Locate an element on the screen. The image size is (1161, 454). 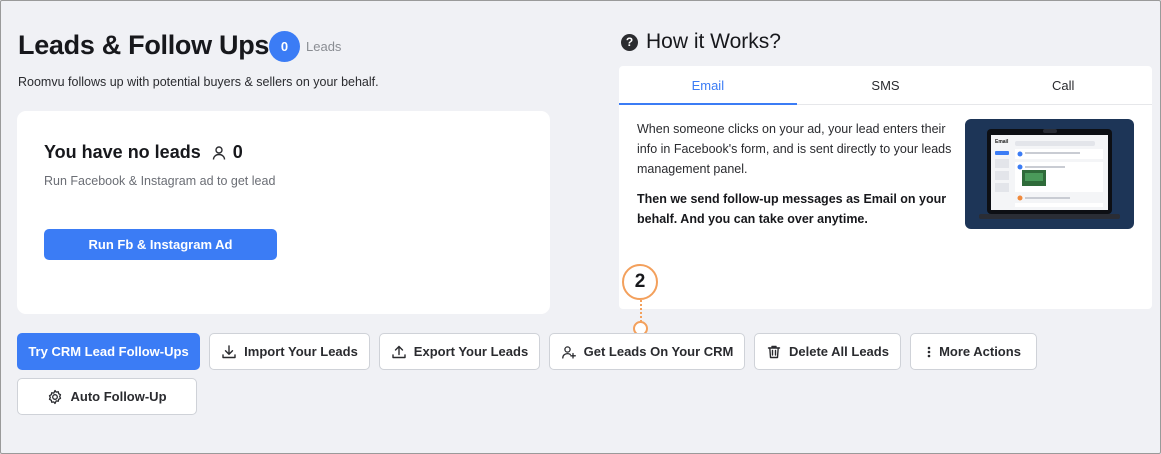
tab-call: Call is located at coordinates (1063, 85).